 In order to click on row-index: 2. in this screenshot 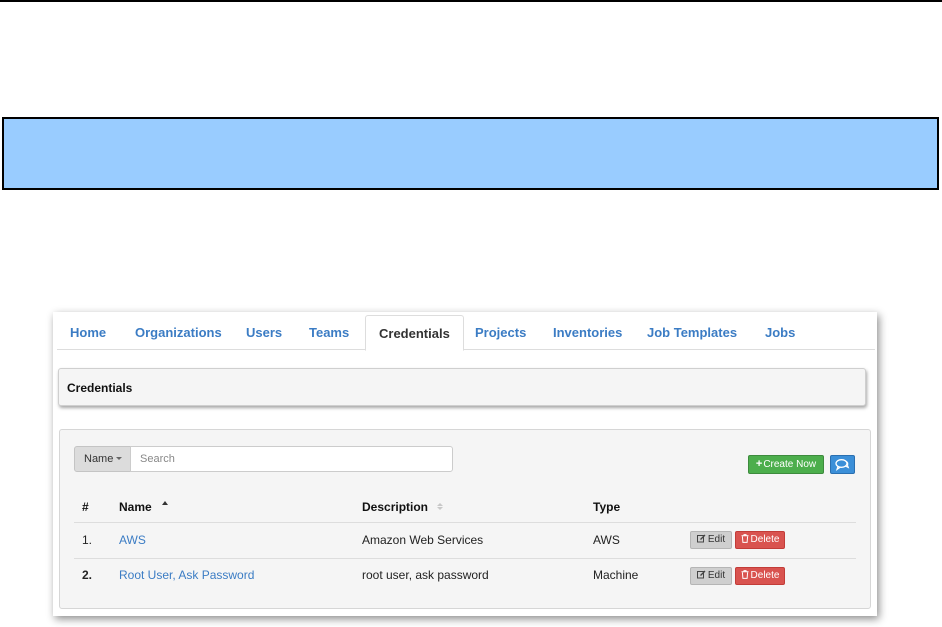, I will do `click(87, 575)`.